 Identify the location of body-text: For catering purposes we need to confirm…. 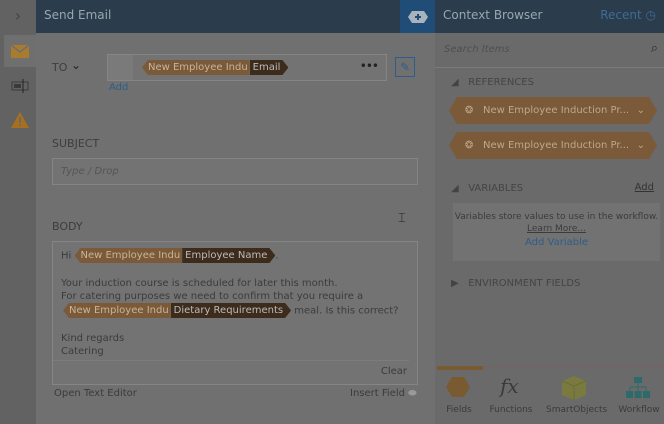
(212, 296).